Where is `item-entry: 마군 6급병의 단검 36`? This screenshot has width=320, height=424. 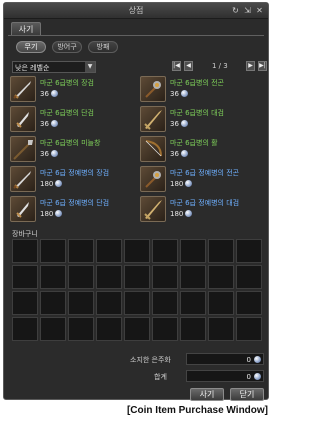 item-entry: 마군 6급병의 단검 36 is located at coordinates (73, 120).